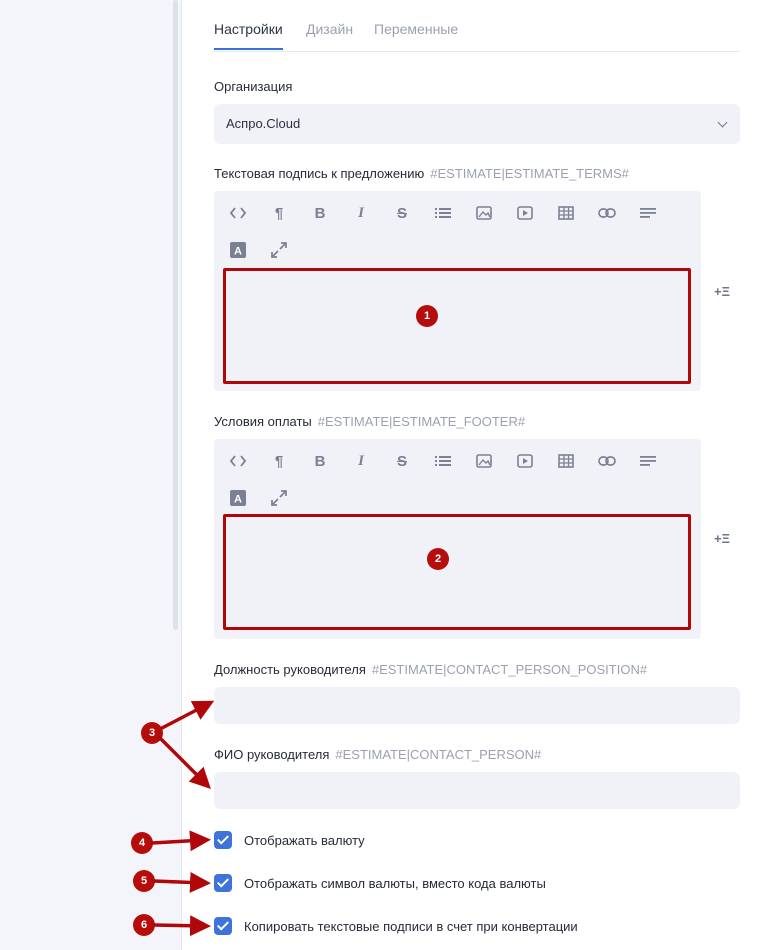 The height and width of the screenshot is (950, 760). Describe the element at coordinates (144, 881) in the screenshot. I see `annotation-marker: 5` at that location.